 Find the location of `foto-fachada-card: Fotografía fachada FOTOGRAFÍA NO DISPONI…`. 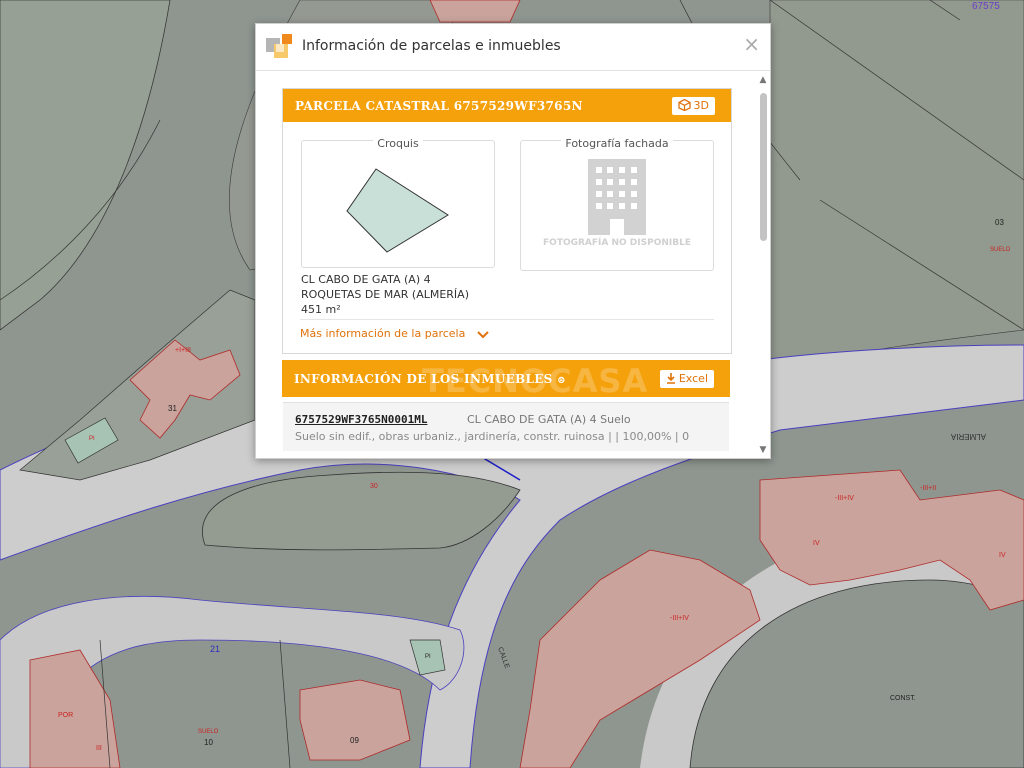

foto-fachada-card: Fotografía fachada FOTOGRAFÍA NO DISPONI… is located at coordinates (617, 204).